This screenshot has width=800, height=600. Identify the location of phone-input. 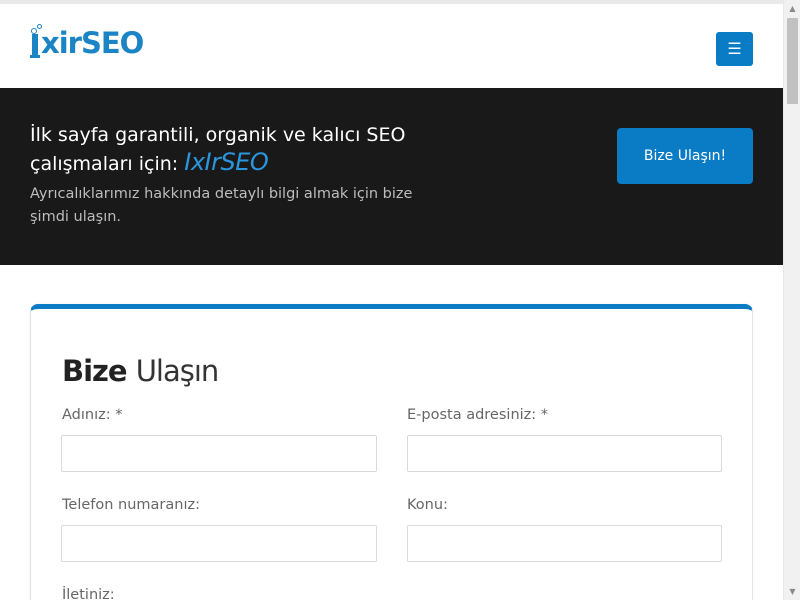
(219, 543).